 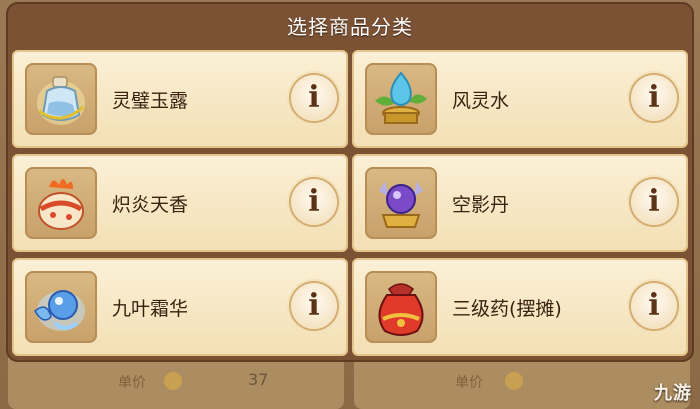 What do you see at coordinates (401, 203) in the screenshot?
I see `void-shadow-pill-icon` at bounding box center [401, 203].